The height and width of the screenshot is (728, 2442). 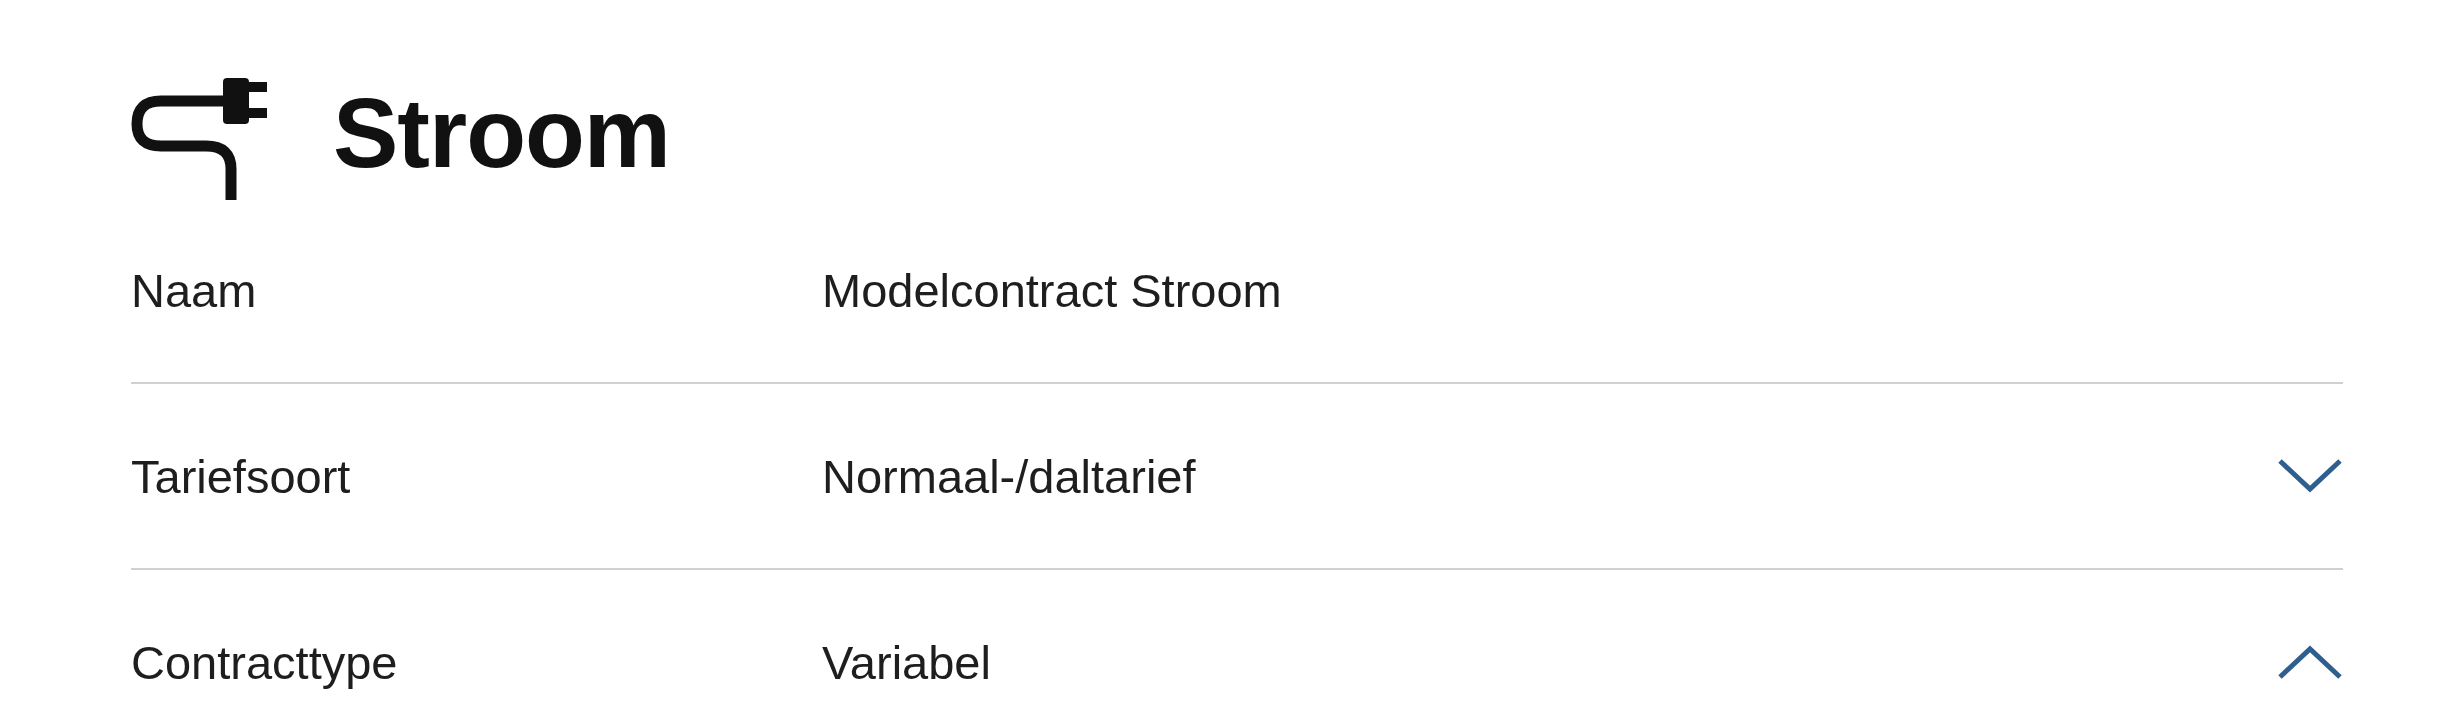 I want to click on chevron-down-icon, so click(x=2310, y=476).